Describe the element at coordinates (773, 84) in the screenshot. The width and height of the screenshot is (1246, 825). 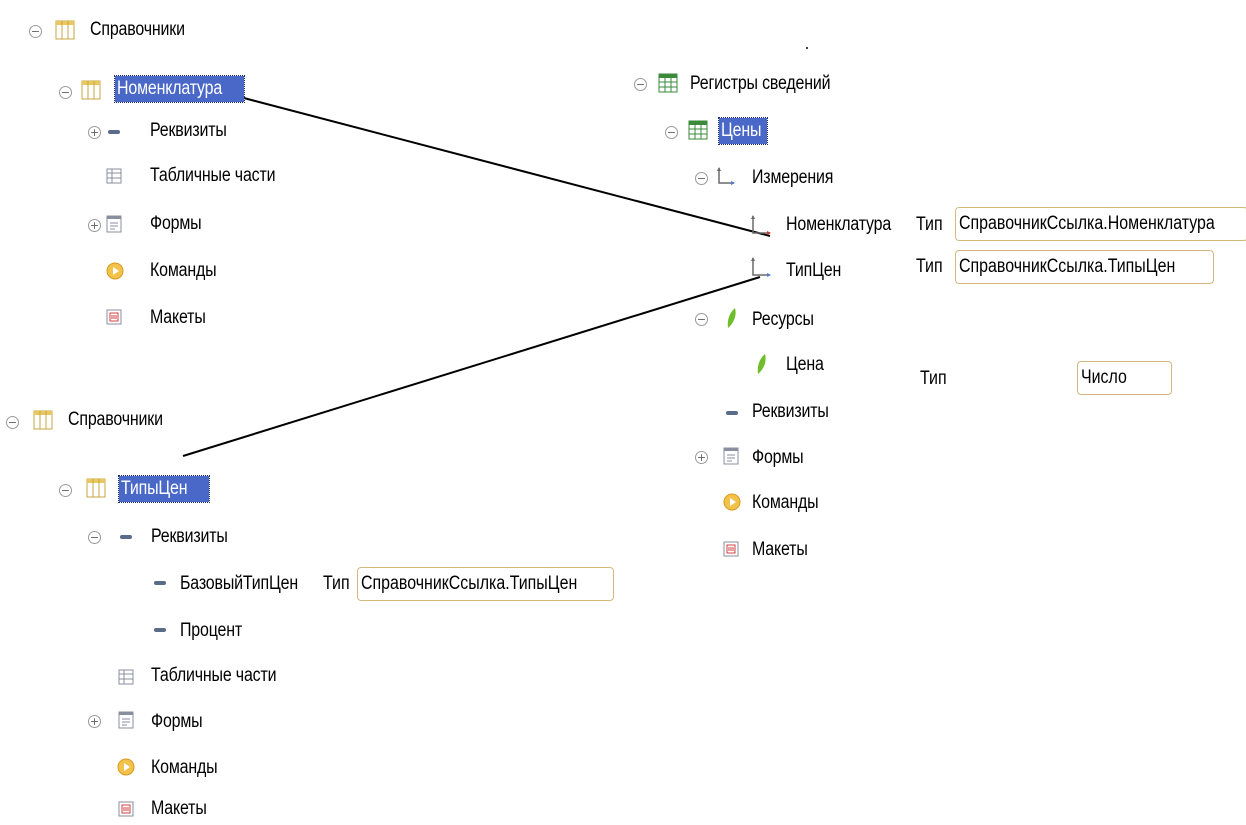
I see `tree-root-info-registers: Регистры сведений` at that location.